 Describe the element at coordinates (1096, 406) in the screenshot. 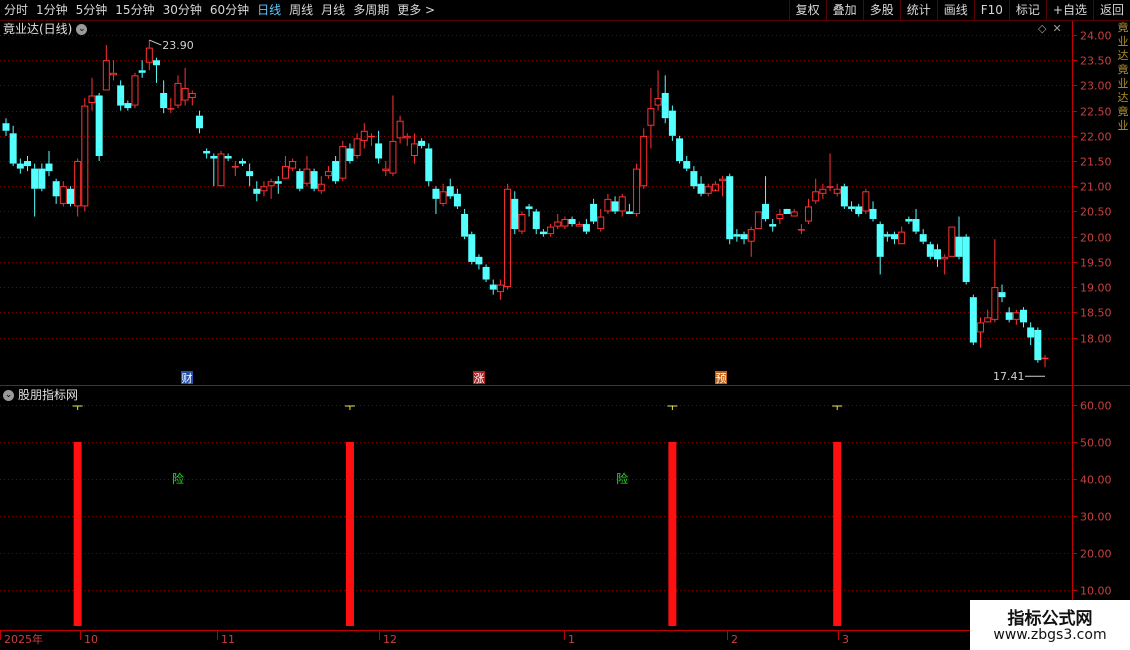

I see `sub-y-tick-label: 60.00` at that location.